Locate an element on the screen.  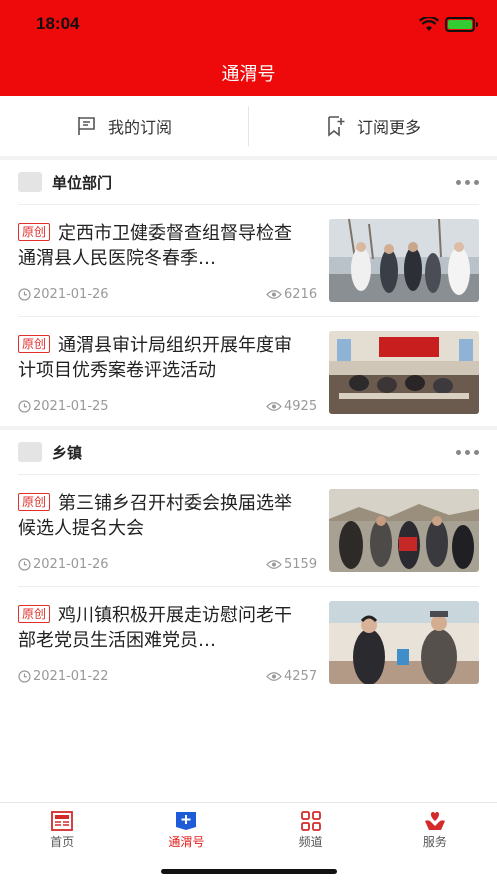
news-date-text: 2021-01-22 is located at coordinates (71, 676).